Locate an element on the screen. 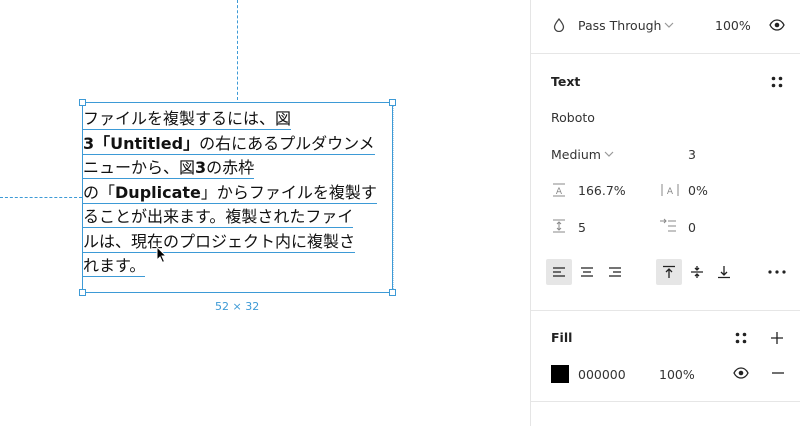 The image size is (800, 426). more-options-icon is located at coordinates (777, 272).